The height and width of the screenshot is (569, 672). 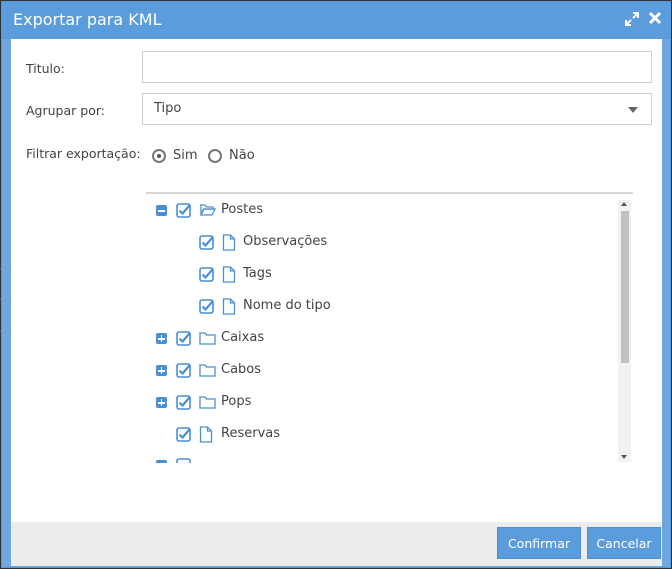 What do you see at coordinates (624, 457) in the screenshot?
I see `scroll-down-icon` at bounding box center [624, 457].